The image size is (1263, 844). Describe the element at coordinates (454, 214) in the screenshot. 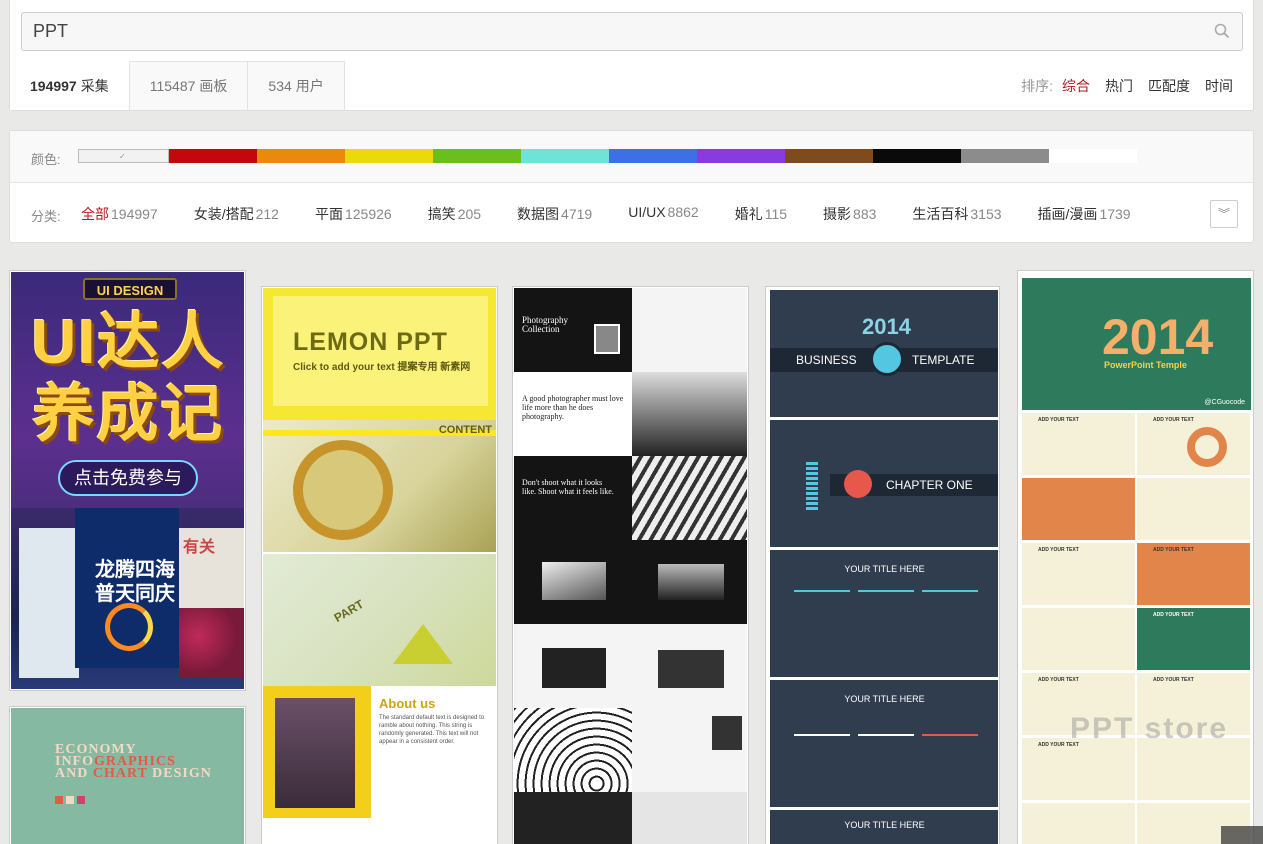

I see `category-funny: 搞笑 205` at that location.